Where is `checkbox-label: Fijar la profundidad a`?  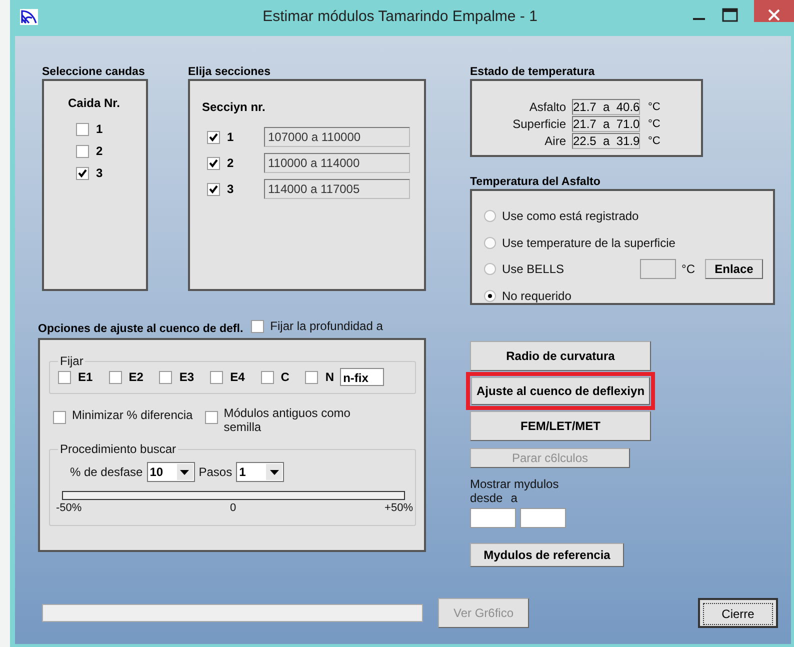 checkbox-label: Fijar la profundidad a is located at coordinates (326, 326).